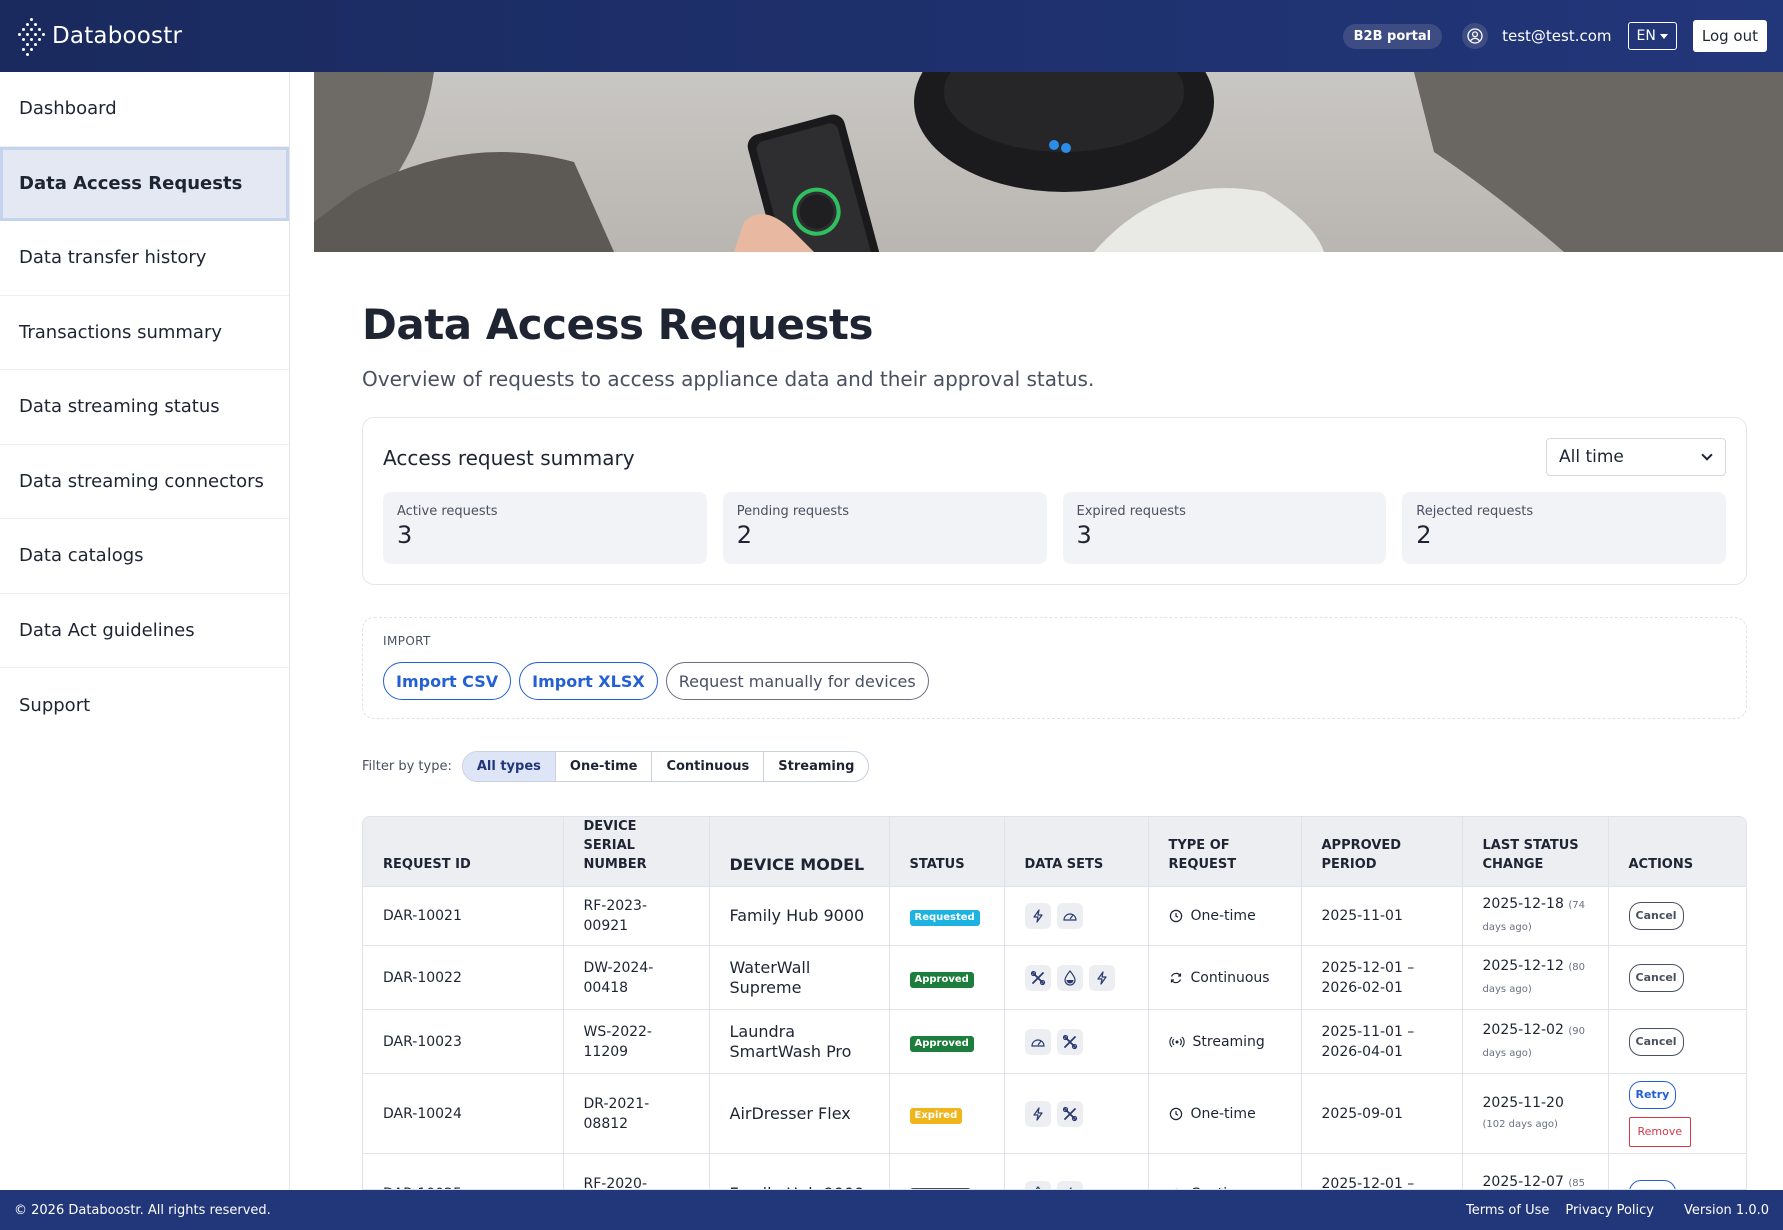 Image resolution: width=1783 pixels, height=1230 pixels. What do you see at coordinates (1382, 852) in the screenshot?
I see `column-header-period: APPROVED PERIOD` at bounding box center [1382, 852].